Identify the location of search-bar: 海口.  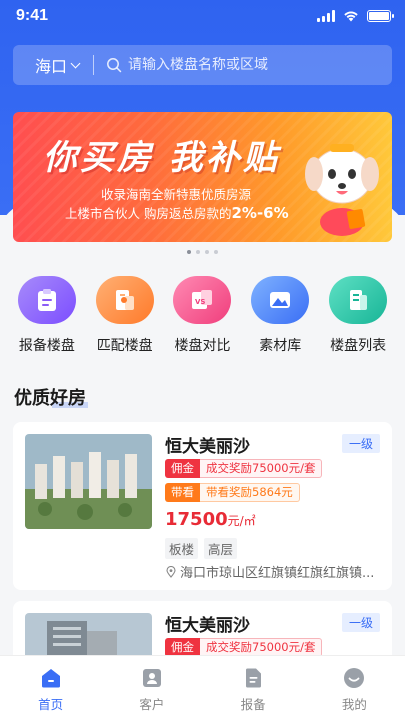
(202, 65).